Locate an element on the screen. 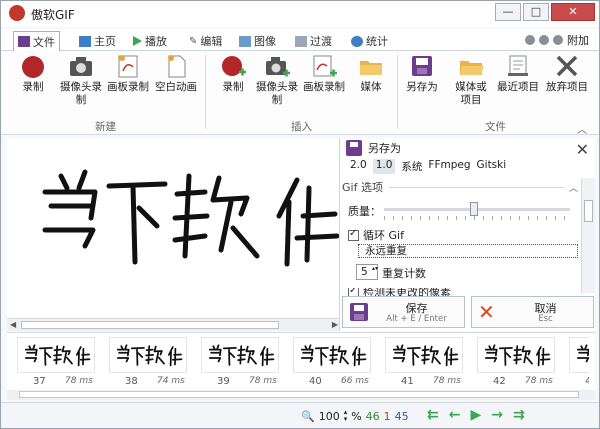  tab-file: 文件 is located at coordinates (36, 41).